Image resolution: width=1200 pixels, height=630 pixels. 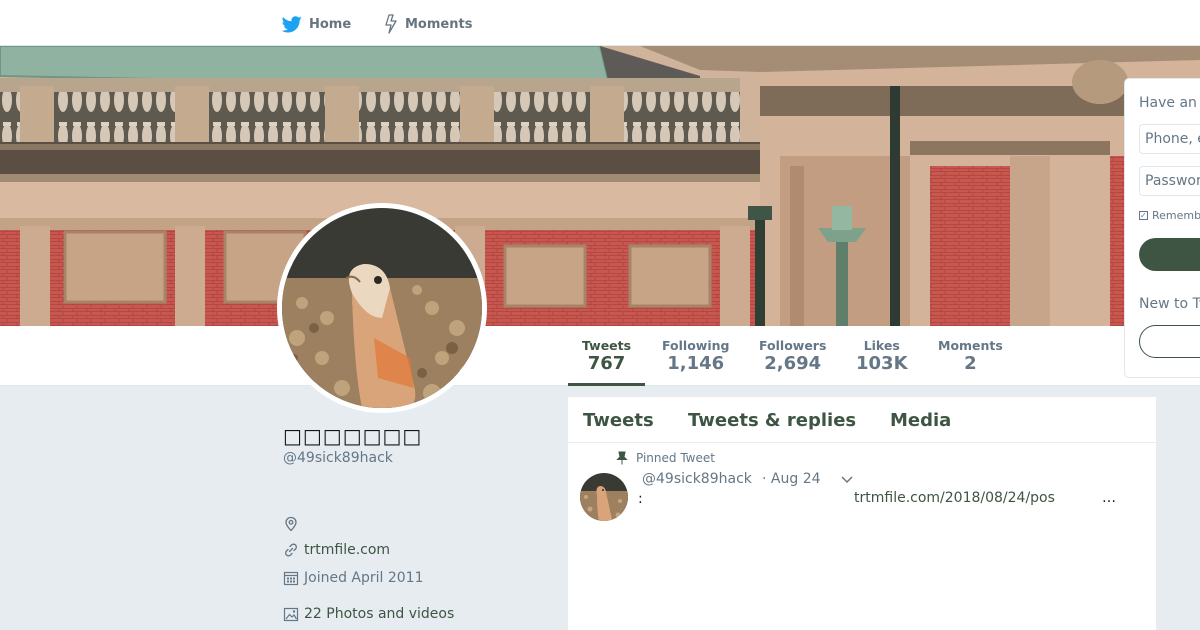 I want to click on tab-tweets-replies: Tweets & replies, so click(x=772, y=420).